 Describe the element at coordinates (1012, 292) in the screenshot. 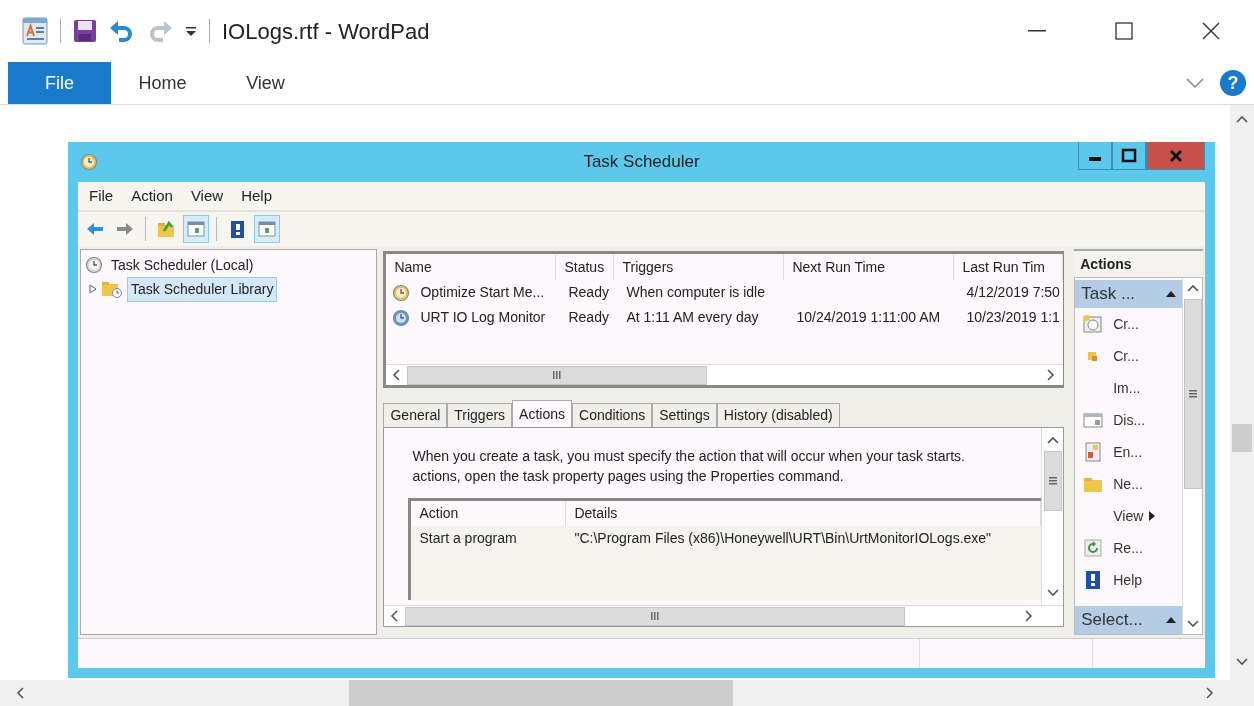

I see `table-cell-text: 4/12/2019 7:50` at that location.